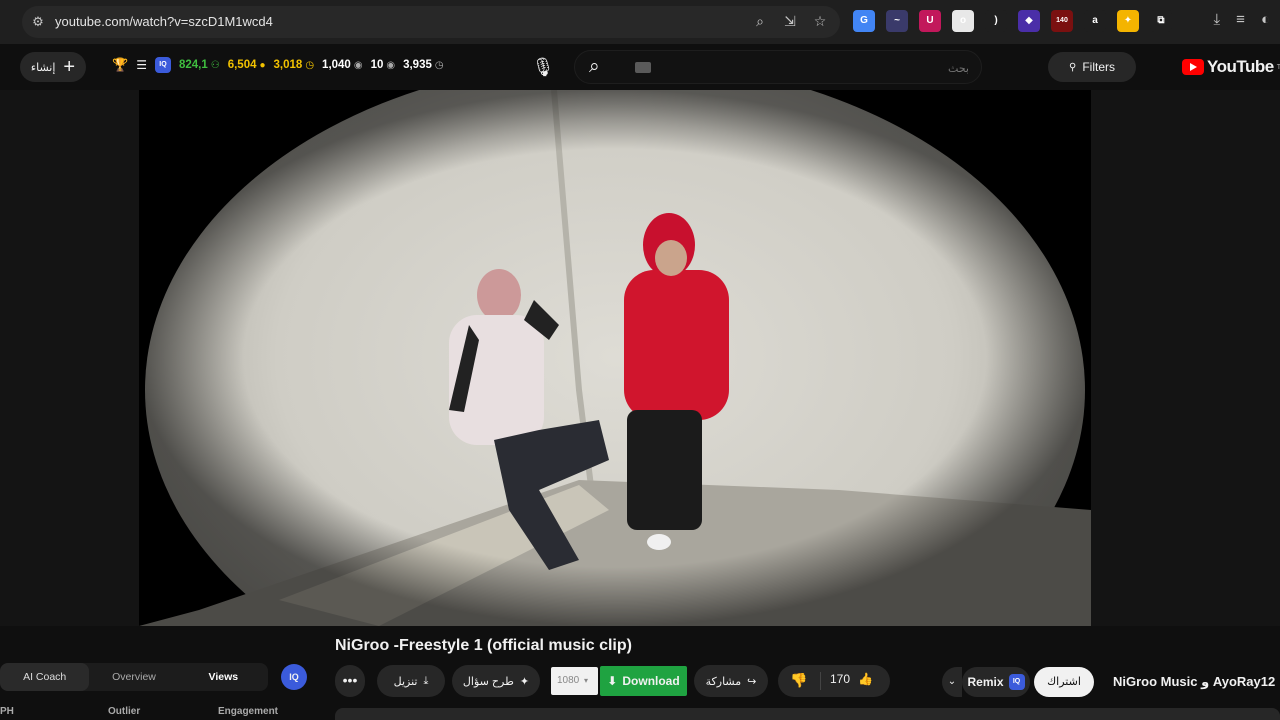 The image size is (1280, 720). Describe the element at coordinates (488, 681) in the screenshot. I see `ask-label: طرح سؤال` at that location.